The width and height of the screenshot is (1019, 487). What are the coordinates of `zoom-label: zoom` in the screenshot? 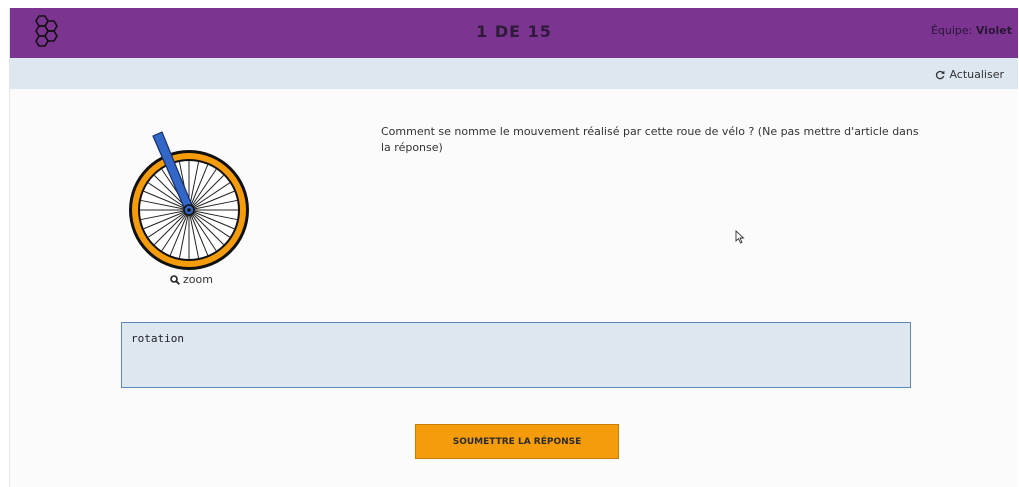 It's located at (198, 279).